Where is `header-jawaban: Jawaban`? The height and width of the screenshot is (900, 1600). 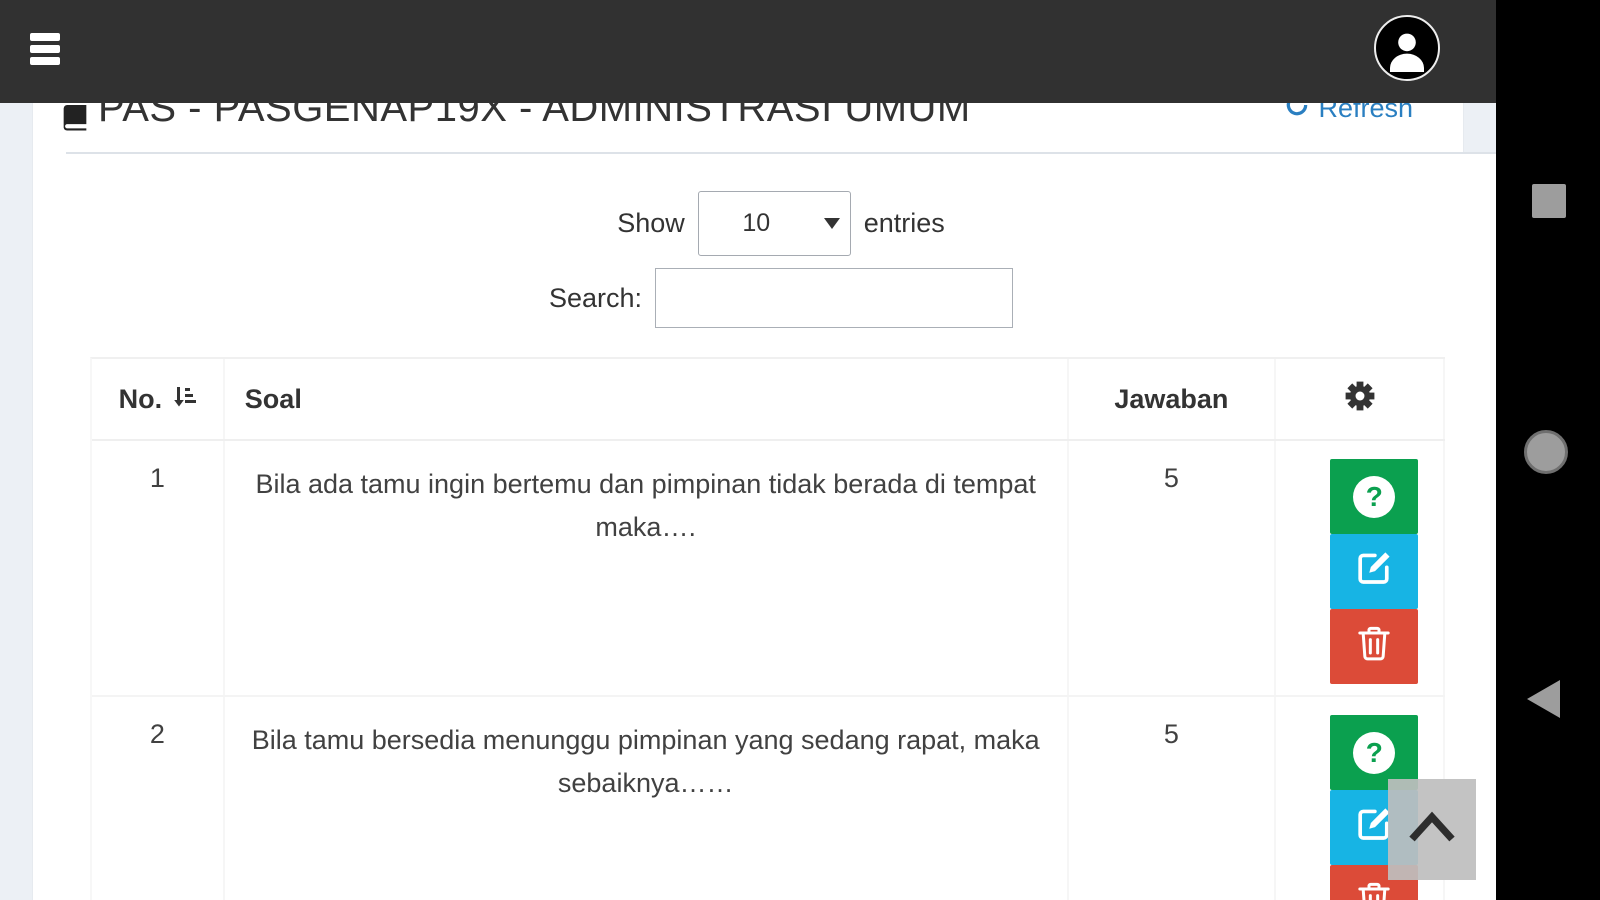
header-jawaban: Jawaban is located at coordinates (1173, 399).